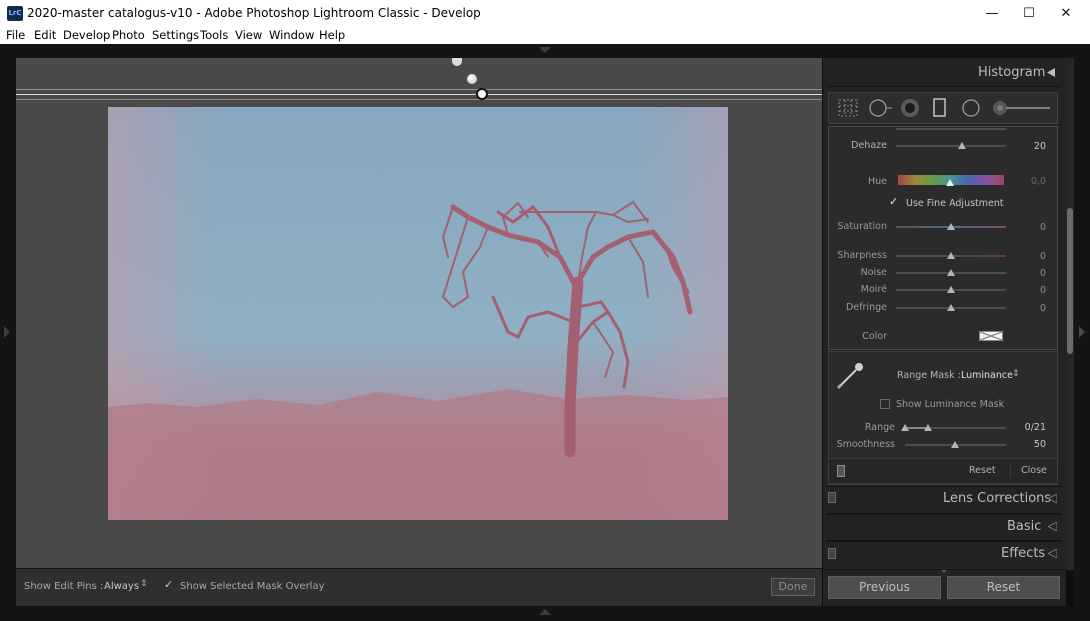 The height and width of the screenshot is (621, 1090). What do you see at coordinates (955, 444) in the screenshot?
I see `smoothness-slider-thumb` at bounding box center [955, 444].